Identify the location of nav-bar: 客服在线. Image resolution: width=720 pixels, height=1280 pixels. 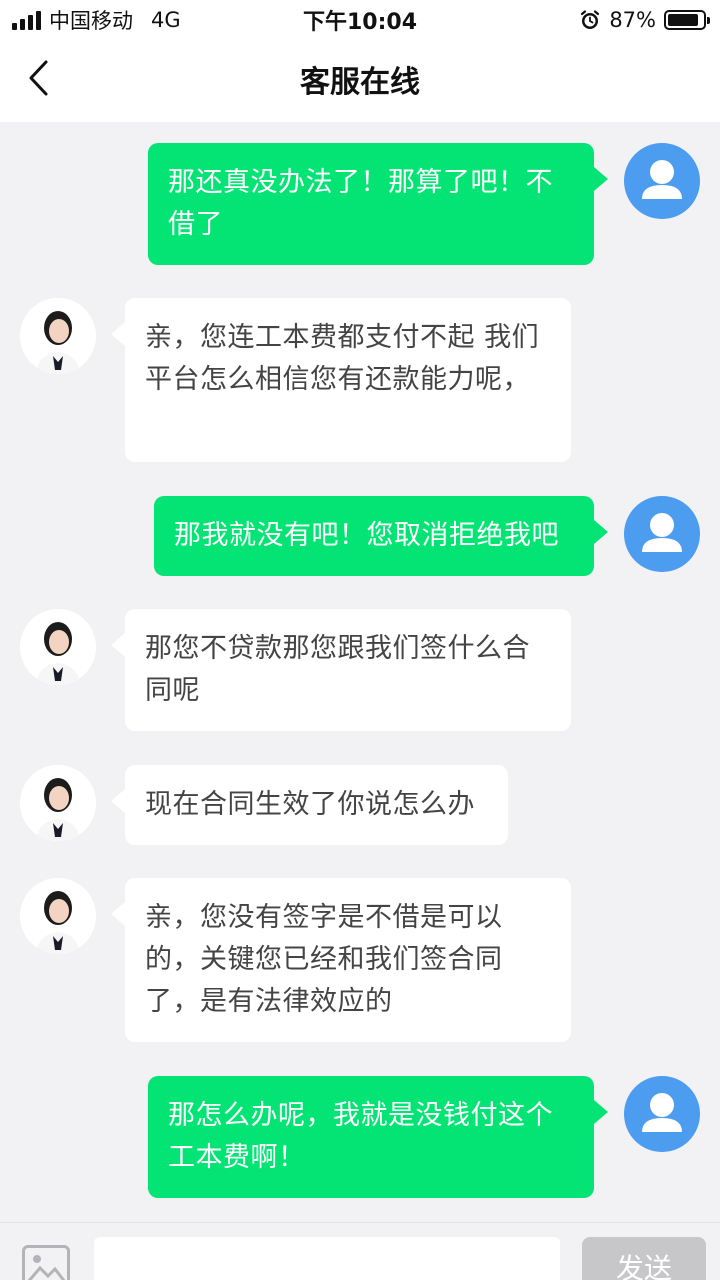
(360, 81).